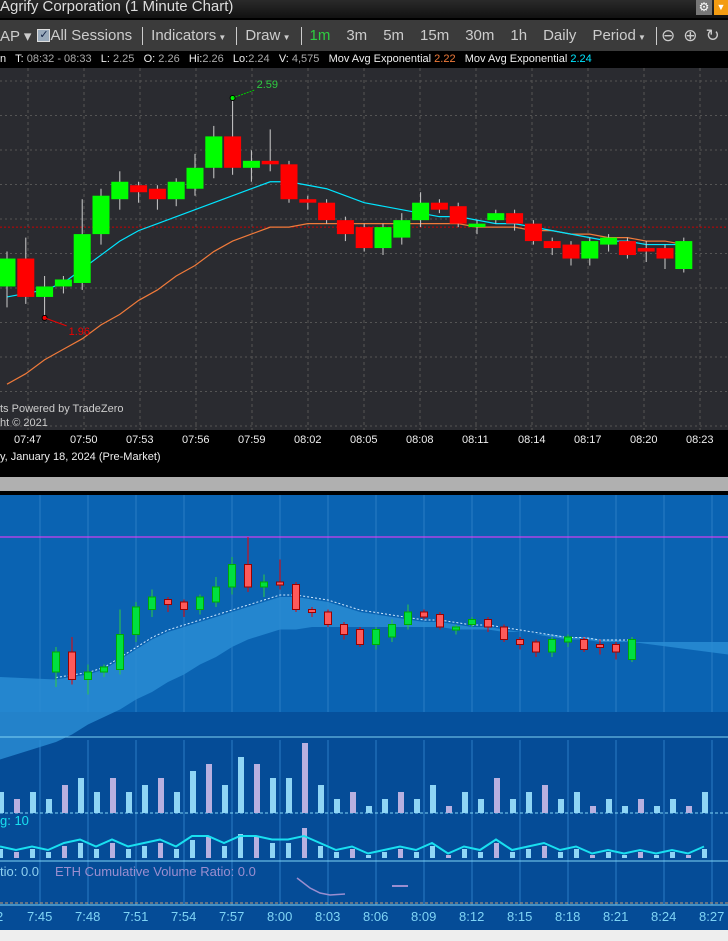  Describe the element at coordinates (364, 440) in the screenshot. I see `time-tick: 08:05` at that location.